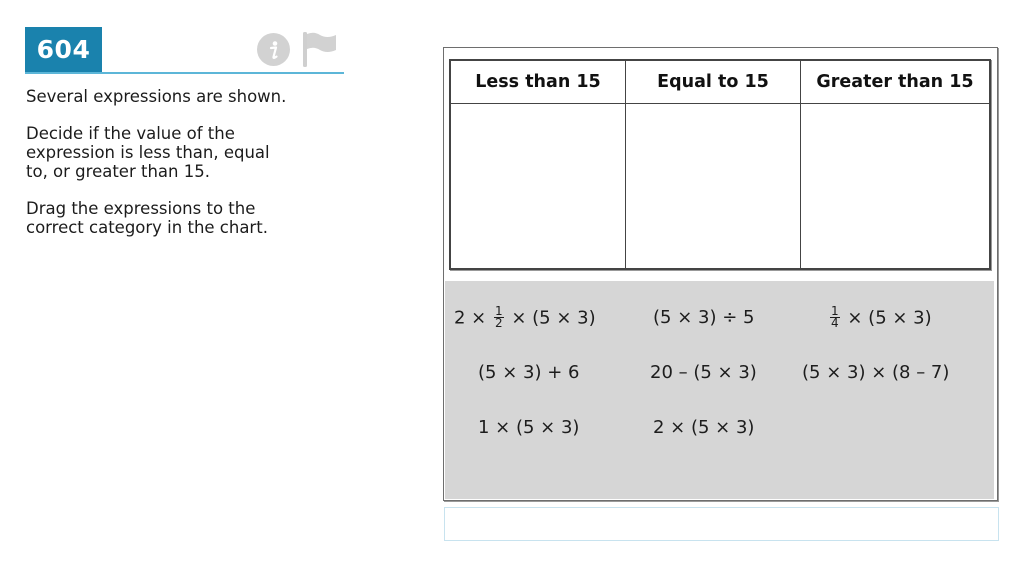 The width and height of the screenshot is (1024, 566). Describe the element at coordinates (141, 208) in the screenshot. I see `stem-line: Drag the expressions to the` at that location.